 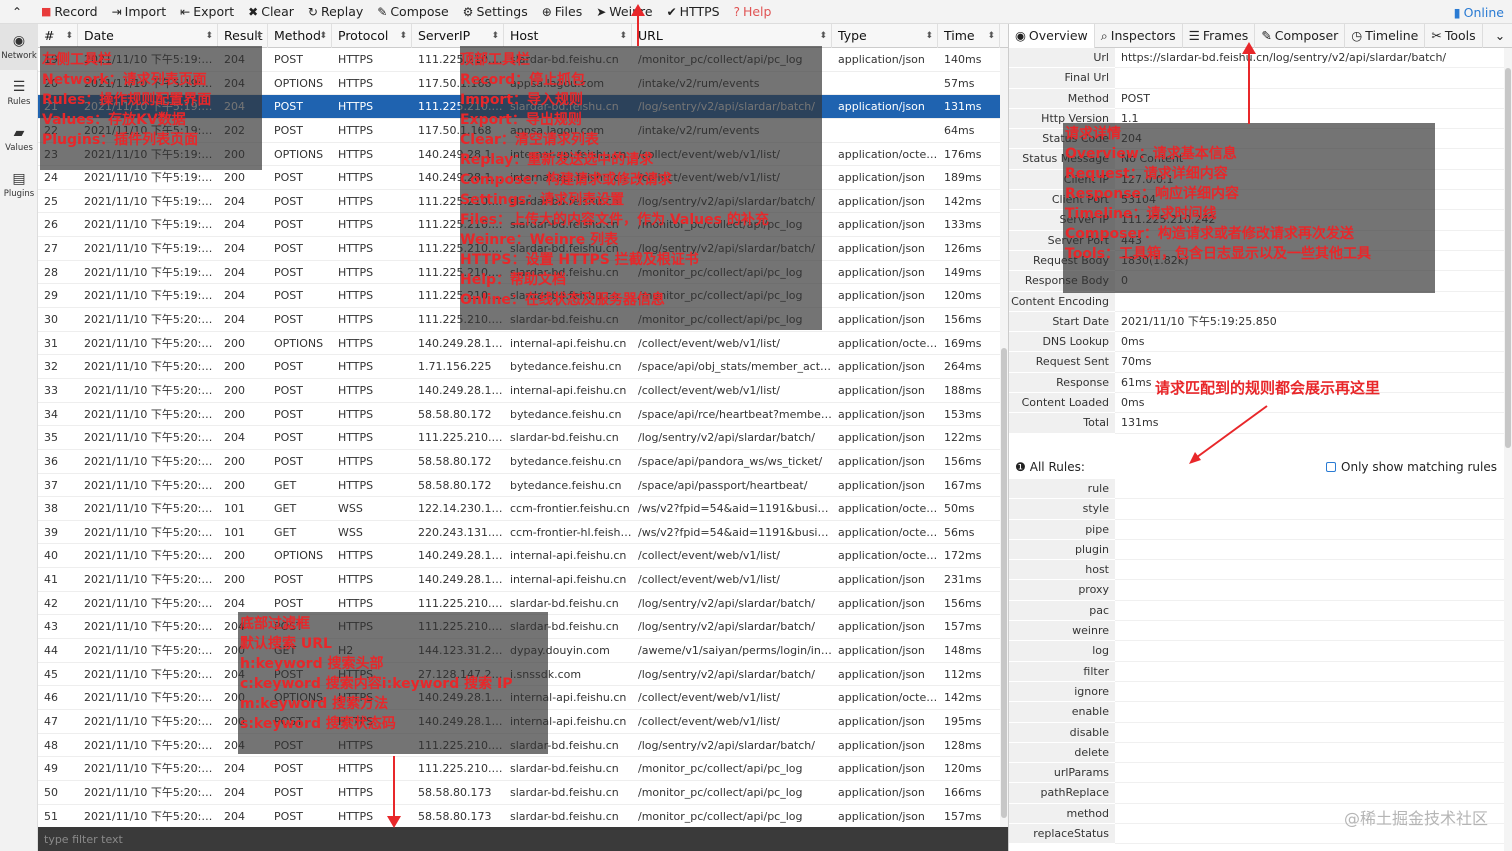 I want to click on rule-value, so click(x=1310, y=672).